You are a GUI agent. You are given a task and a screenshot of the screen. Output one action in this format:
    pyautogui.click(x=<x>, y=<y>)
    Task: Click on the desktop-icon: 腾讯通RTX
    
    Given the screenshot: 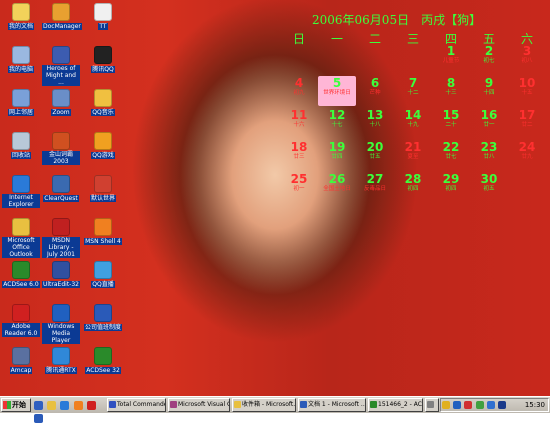 What is the action you would take?
    pyautogui.click(x=61, y=360)
    